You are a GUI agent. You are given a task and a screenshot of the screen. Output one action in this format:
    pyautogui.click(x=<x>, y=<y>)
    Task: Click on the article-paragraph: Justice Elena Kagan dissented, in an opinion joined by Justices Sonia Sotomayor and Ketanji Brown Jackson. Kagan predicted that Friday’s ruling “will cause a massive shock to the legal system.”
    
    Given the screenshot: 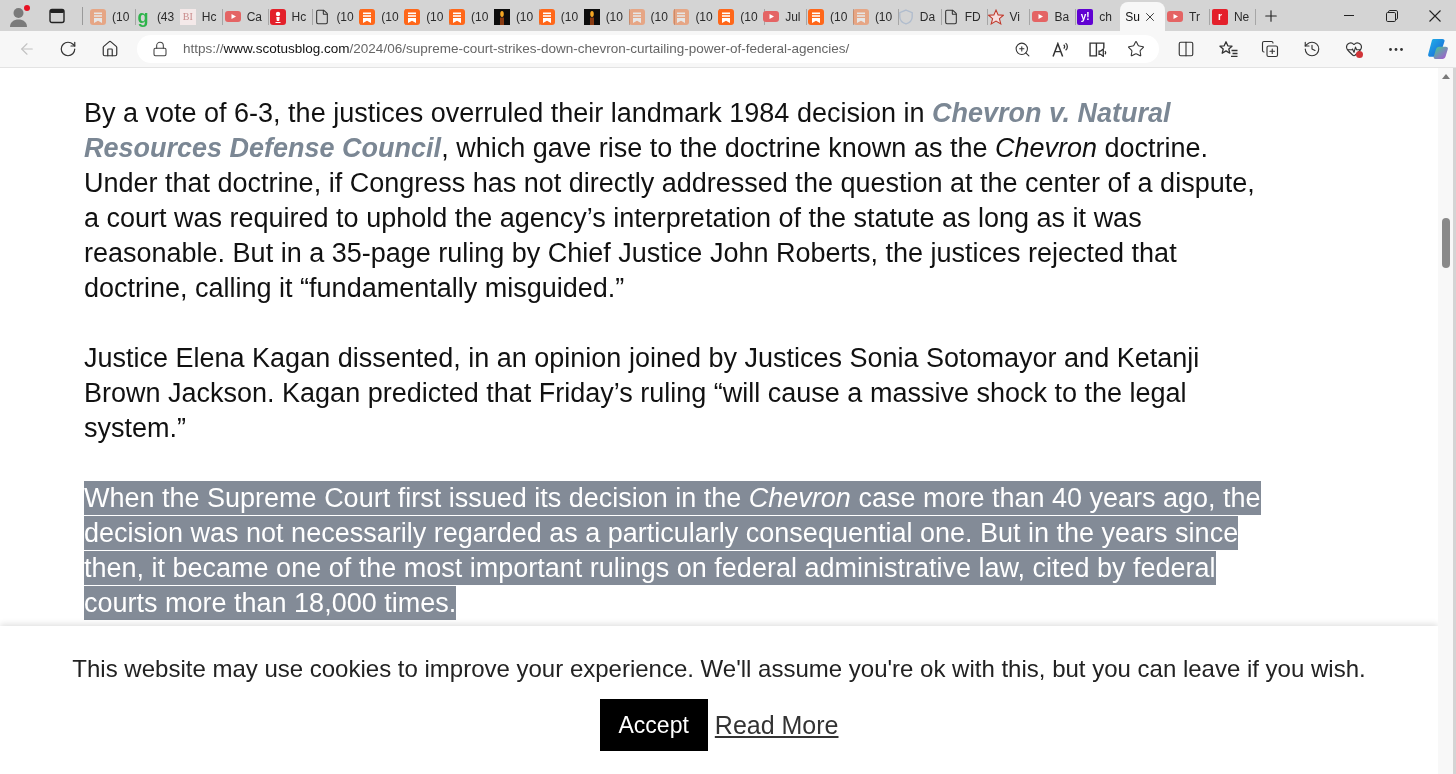 What is the action you would take?
    pyautogui.click(x=642, y=393)
    